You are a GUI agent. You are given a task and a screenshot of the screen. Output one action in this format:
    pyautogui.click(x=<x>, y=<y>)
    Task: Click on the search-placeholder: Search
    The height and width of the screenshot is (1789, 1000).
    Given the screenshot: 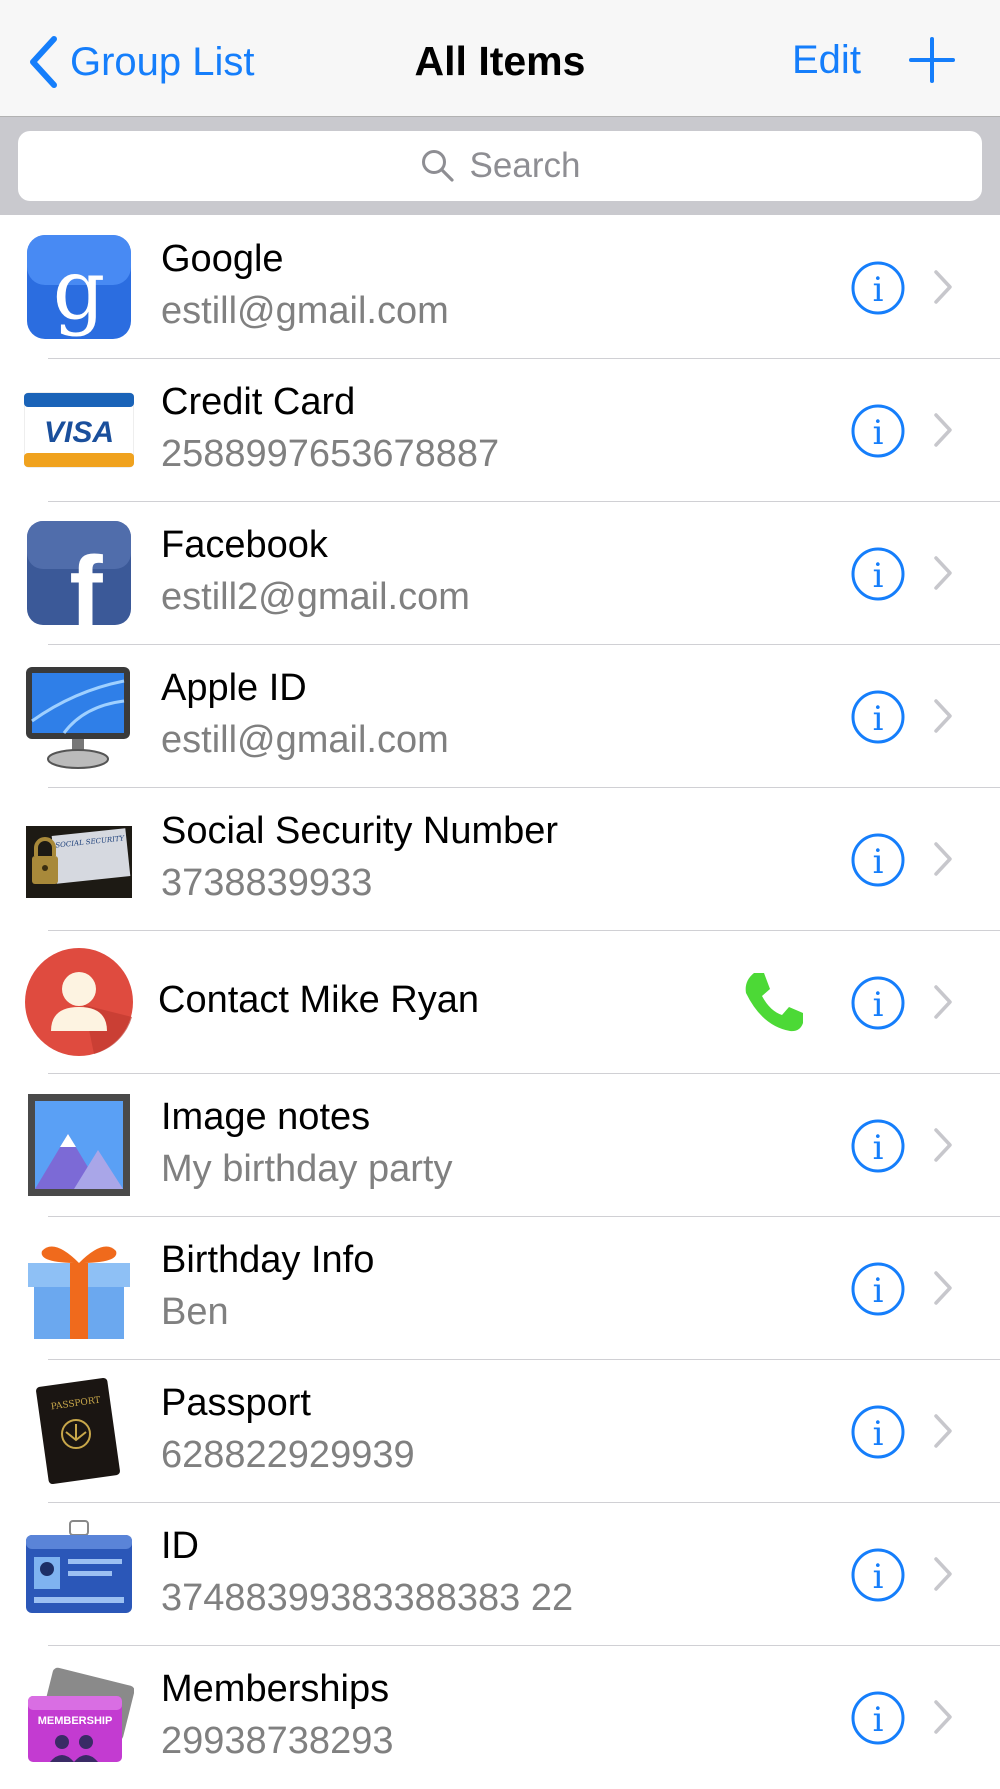 What is the action you would take?
    pyautogui.click(x=525, y=165)
    